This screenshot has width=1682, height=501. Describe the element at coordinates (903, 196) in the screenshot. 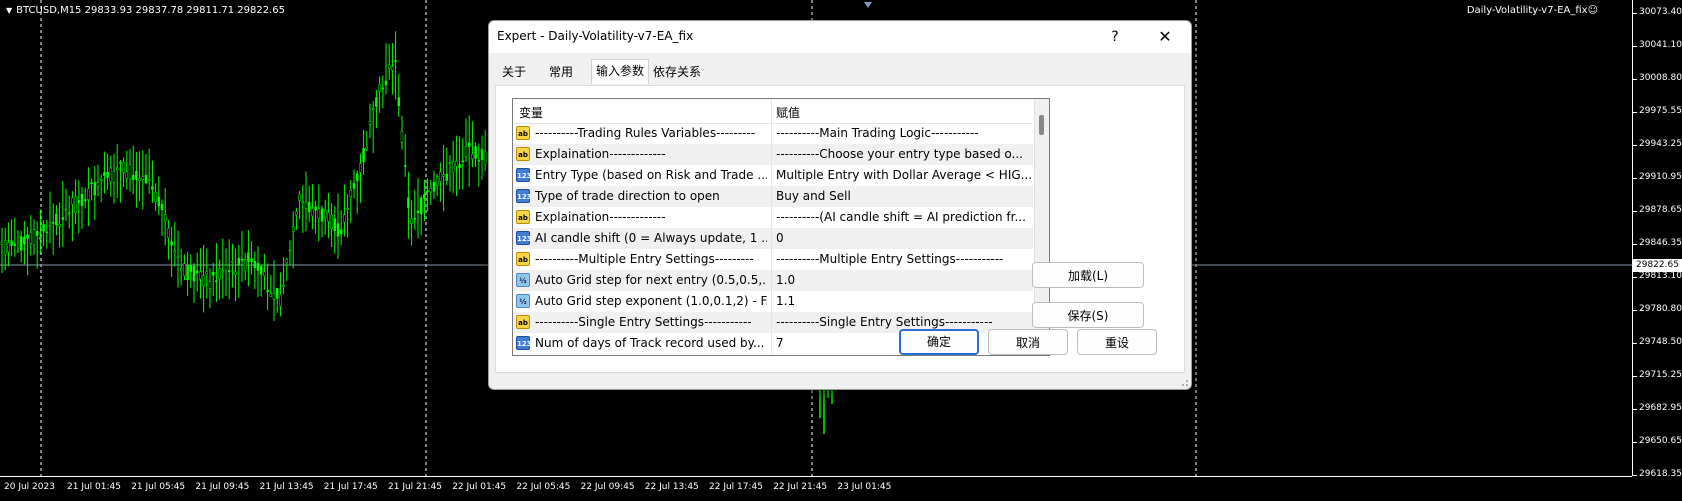

I see `value-cell: Buy and Sell` at that location.